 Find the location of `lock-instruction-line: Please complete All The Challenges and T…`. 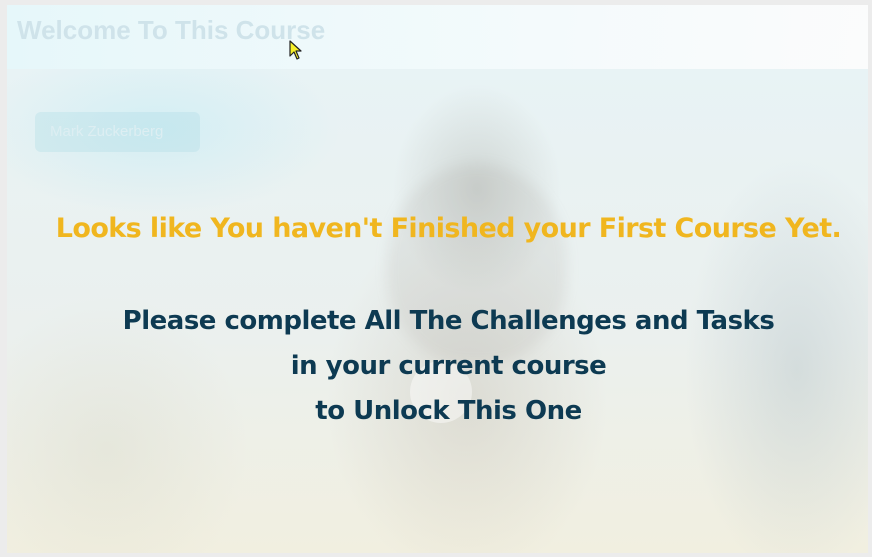

lock-instruction-line: Please complete All The Challenges and T… is located at coordinates (448, 321).